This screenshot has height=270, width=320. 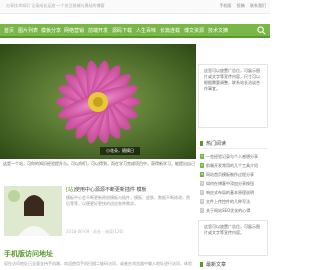 What do you see at coordinates (170, 30) in the screenshot?
I see `nav-item: 长篇连载` at bounding box center [170, 30].